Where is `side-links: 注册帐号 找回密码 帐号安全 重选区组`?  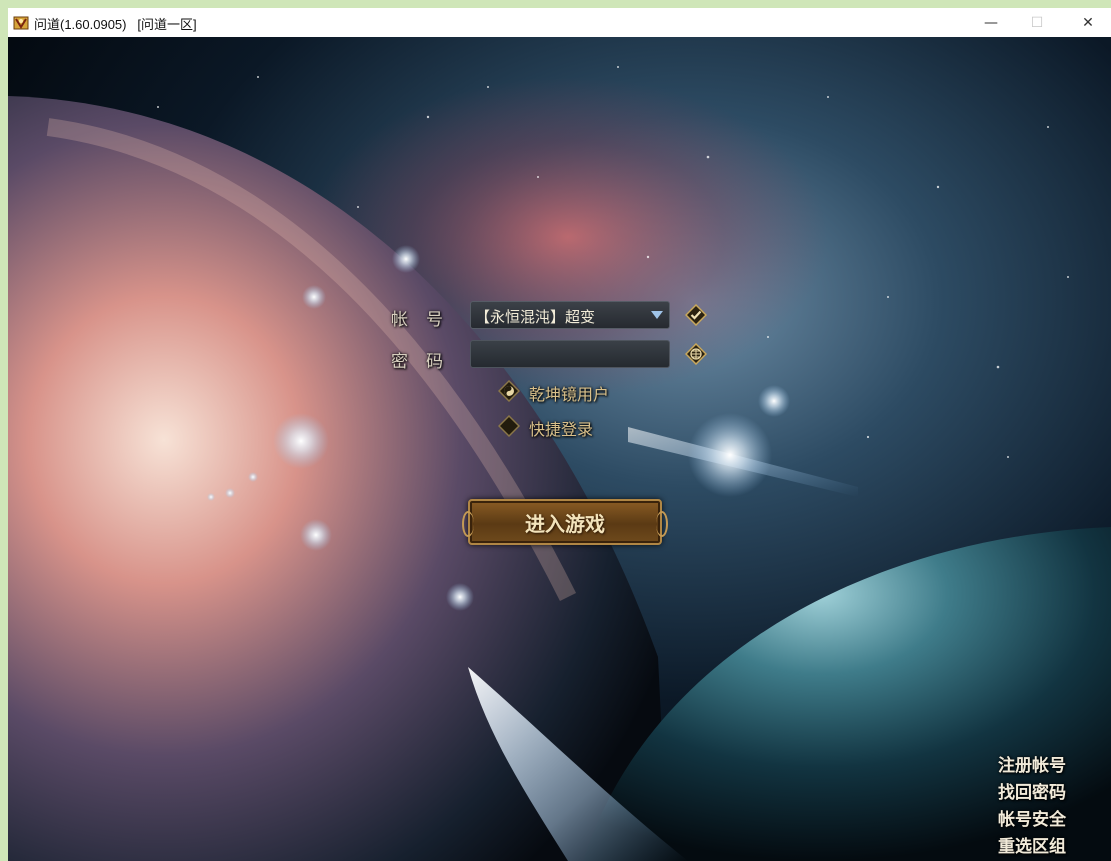 side-links: 注册帐号 找回密码 帐号安全 重选区组 is located at coordinates (1032, 807).